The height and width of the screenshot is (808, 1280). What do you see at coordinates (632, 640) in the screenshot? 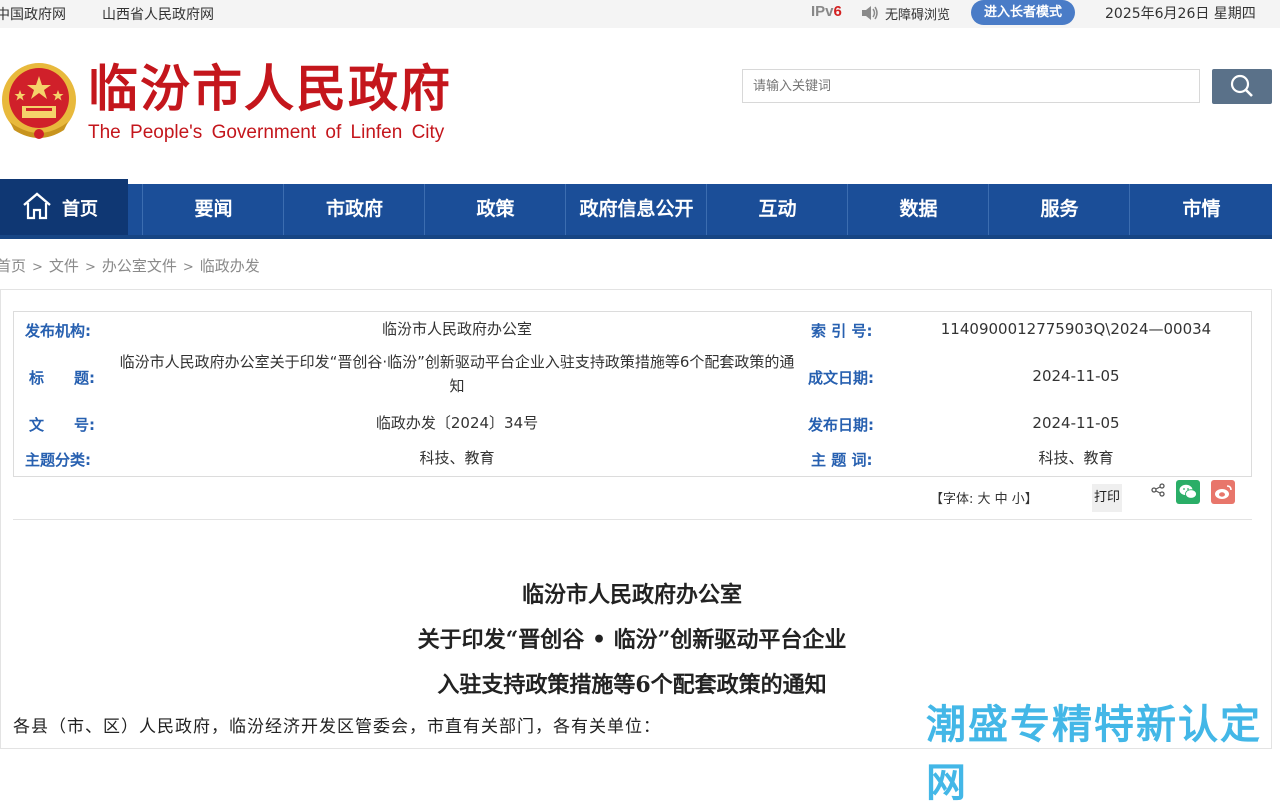
I see `document-title-line-2: 关于印发“晋创谷 • 临汾”创新驱动平台企业` at bounding box center [632, 640].